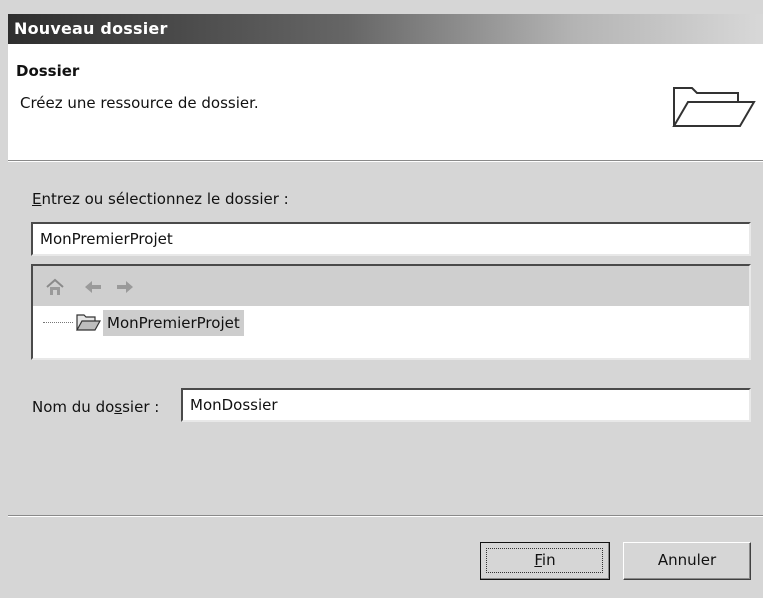  Describe the element at coordinates (385, 29) in the screenshot. I see `window-title-bar: Nouveau dossier` at that location.